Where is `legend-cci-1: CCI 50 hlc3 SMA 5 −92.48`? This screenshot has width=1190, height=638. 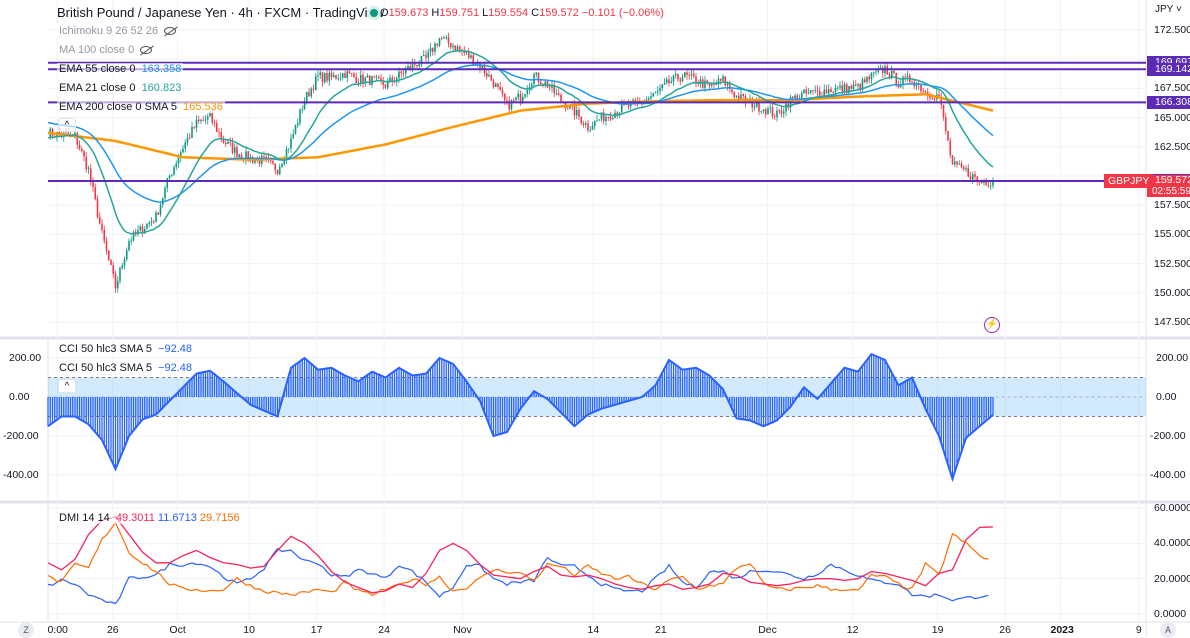 legend-cci-1: CCI 50 hlc3 SMA 5 −92.48 is located at coordinates (126, 349).